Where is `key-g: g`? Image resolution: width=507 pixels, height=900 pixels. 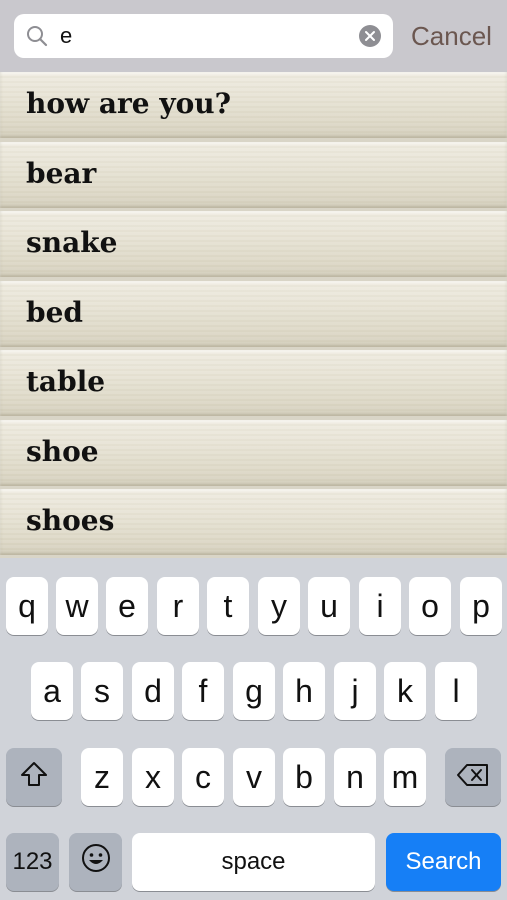
key-g: g is located at coordinates (254, 691).